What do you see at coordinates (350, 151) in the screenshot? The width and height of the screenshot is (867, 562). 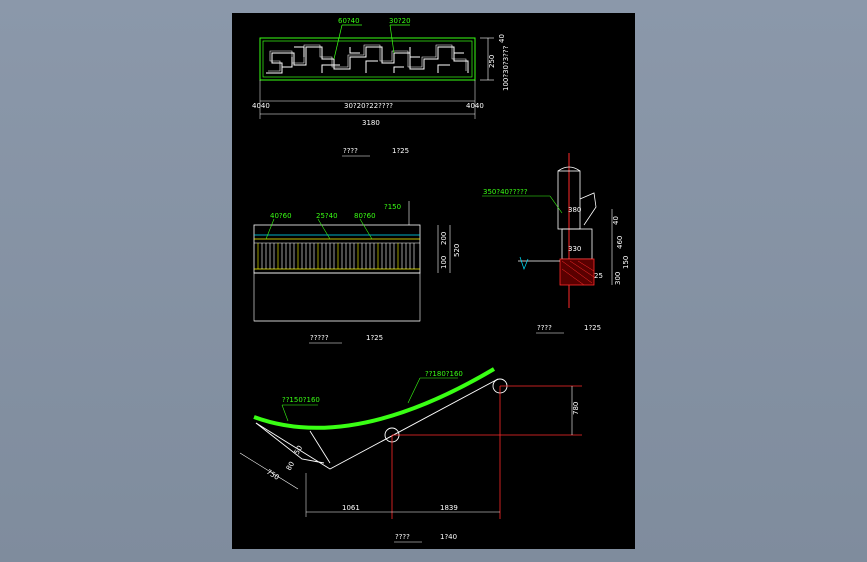 I see `top-view-title: ????` at bounding box center [350, 151].